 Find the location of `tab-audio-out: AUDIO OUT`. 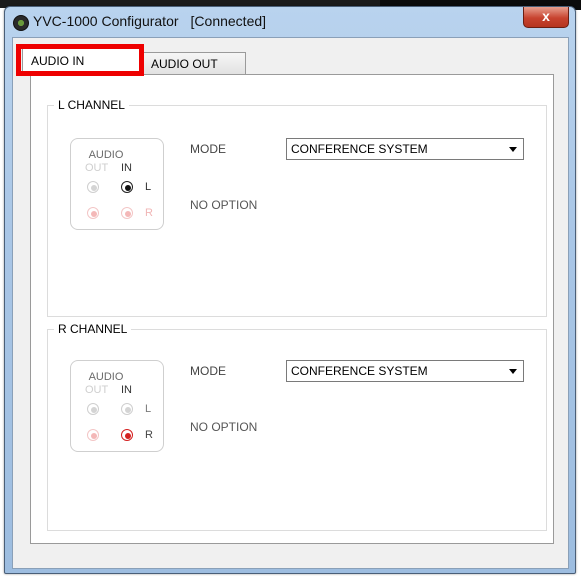

tab-audio-out: AUDIO OUT is located at coordinates (194, 63).